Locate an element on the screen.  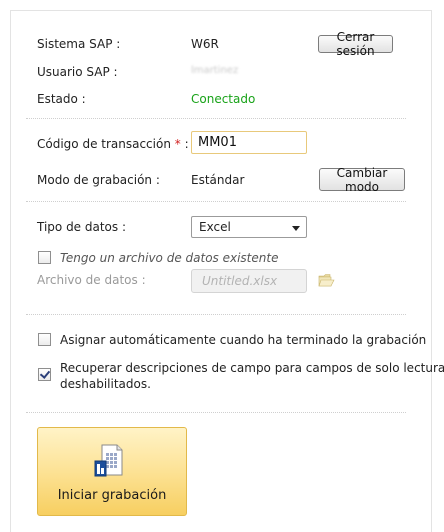
folder-open-icon is located at coordinates (327, 280).